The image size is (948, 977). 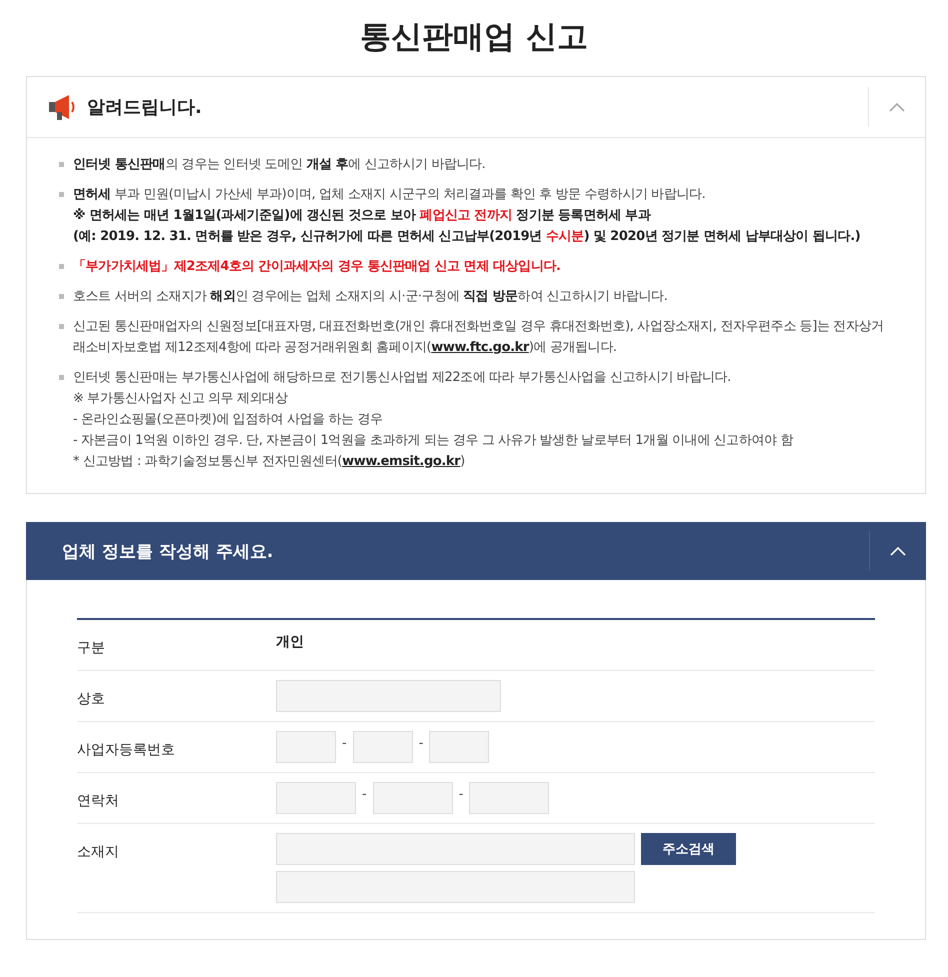 I want to click on address-detail-field, so click(x=455, y=887).